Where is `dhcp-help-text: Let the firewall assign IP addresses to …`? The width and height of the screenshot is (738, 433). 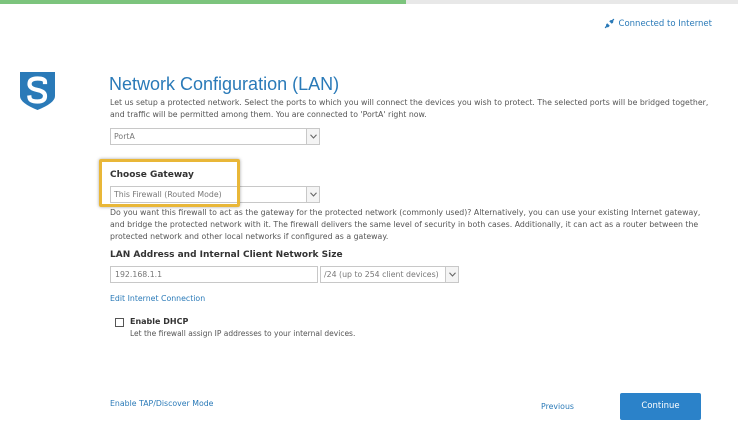 dhcp-help-text: Let the firewall assign IP addresses to … is located at coordinates (243, 333).